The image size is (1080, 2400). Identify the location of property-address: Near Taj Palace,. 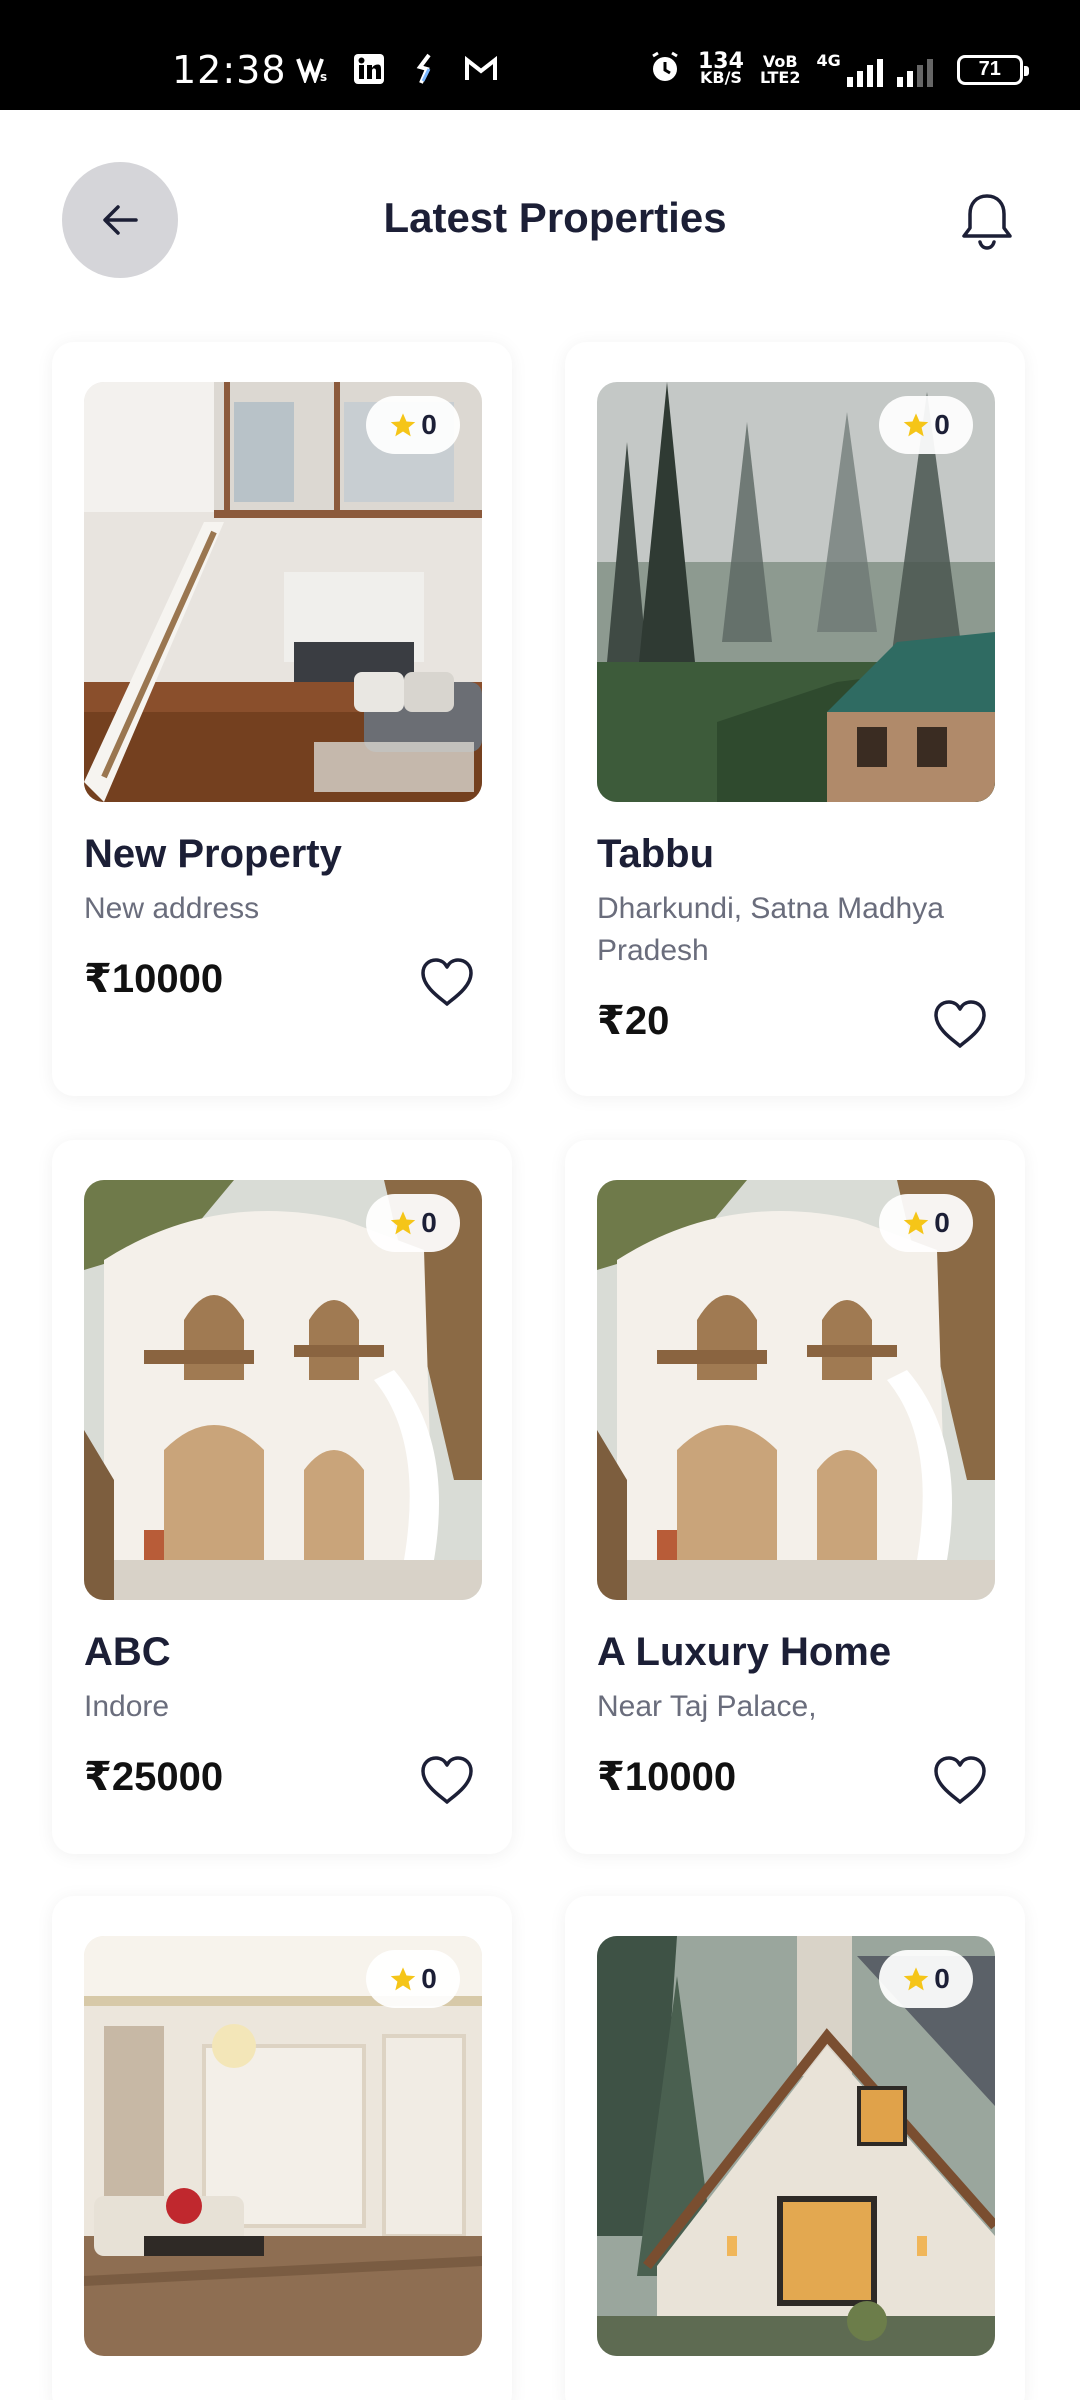
(707, 1706).